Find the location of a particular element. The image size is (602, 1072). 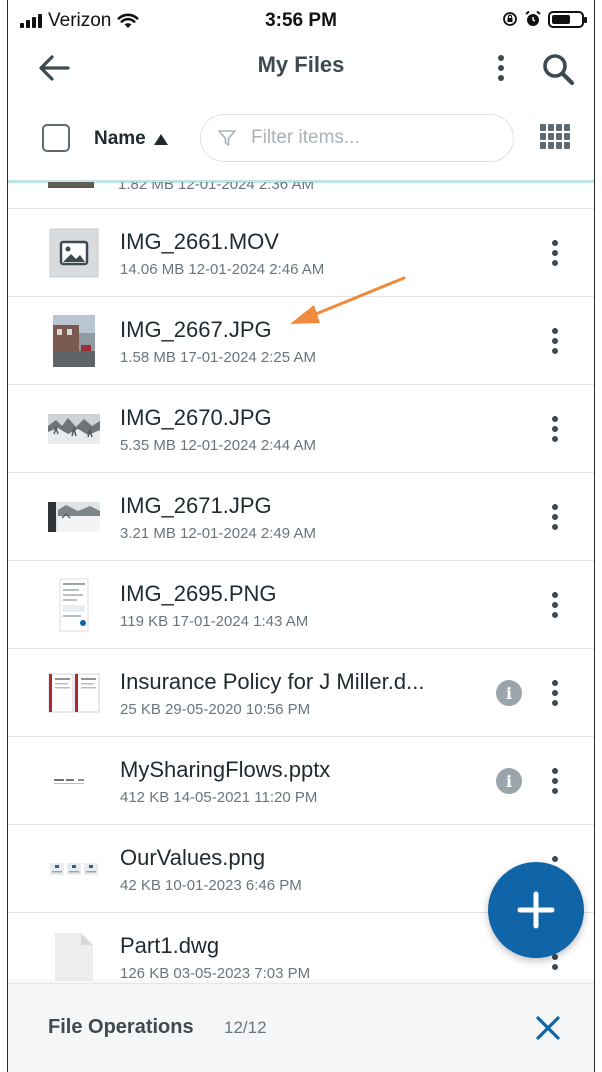

file-name: IMG_2671.JPG is located at coordinates (196, 505).